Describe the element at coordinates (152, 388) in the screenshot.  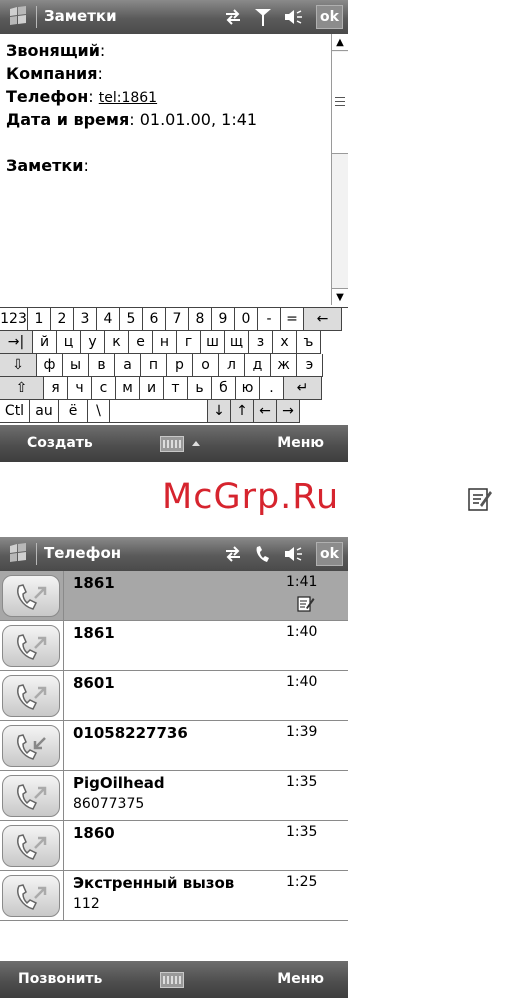
I see `keyboard-key: и` at that location.